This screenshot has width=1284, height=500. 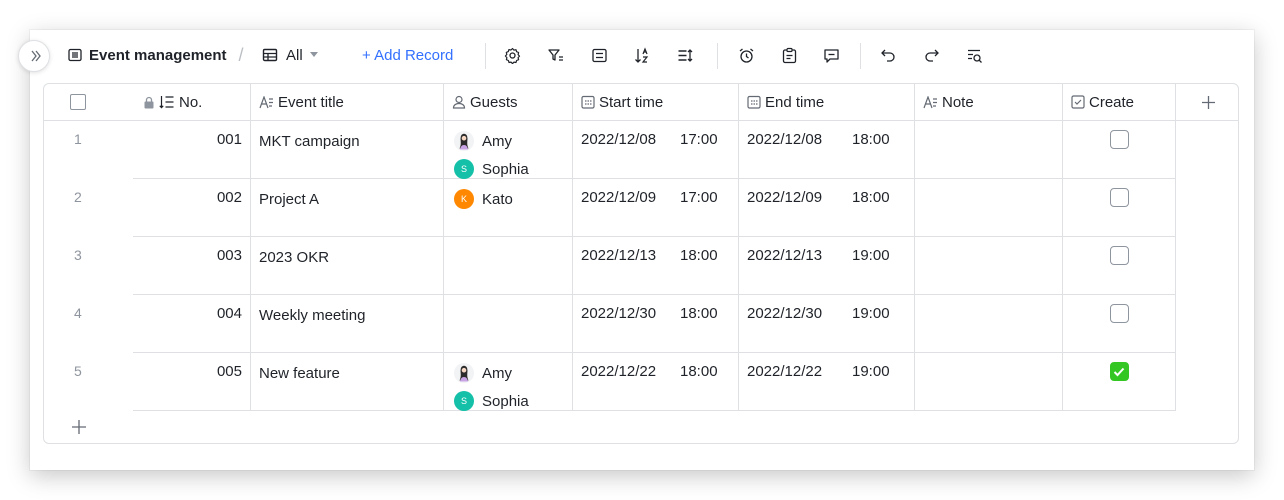 What do you see at coordinates (464, 373) in the screenshot?
I see `avatar` at bounding box center [464, 373].